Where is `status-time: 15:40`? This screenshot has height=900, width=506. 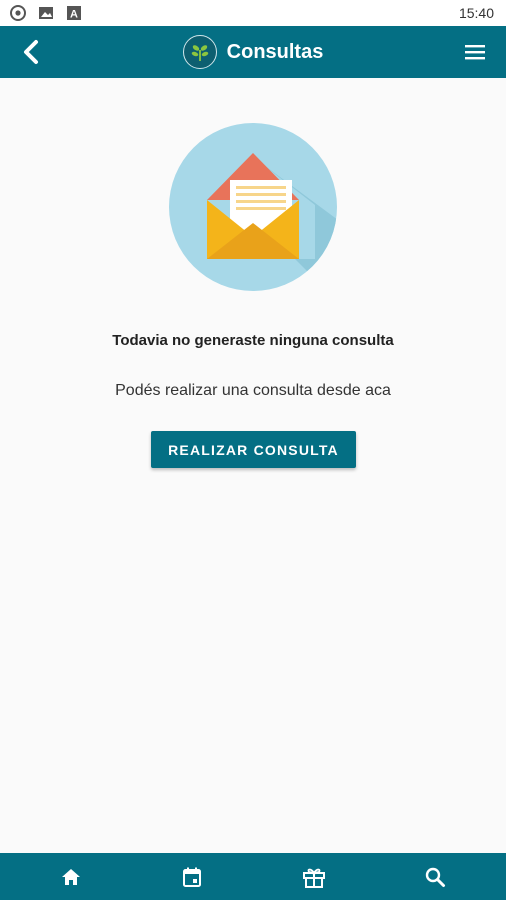 status-time: 15:40 is located at coordinates (476, 13).